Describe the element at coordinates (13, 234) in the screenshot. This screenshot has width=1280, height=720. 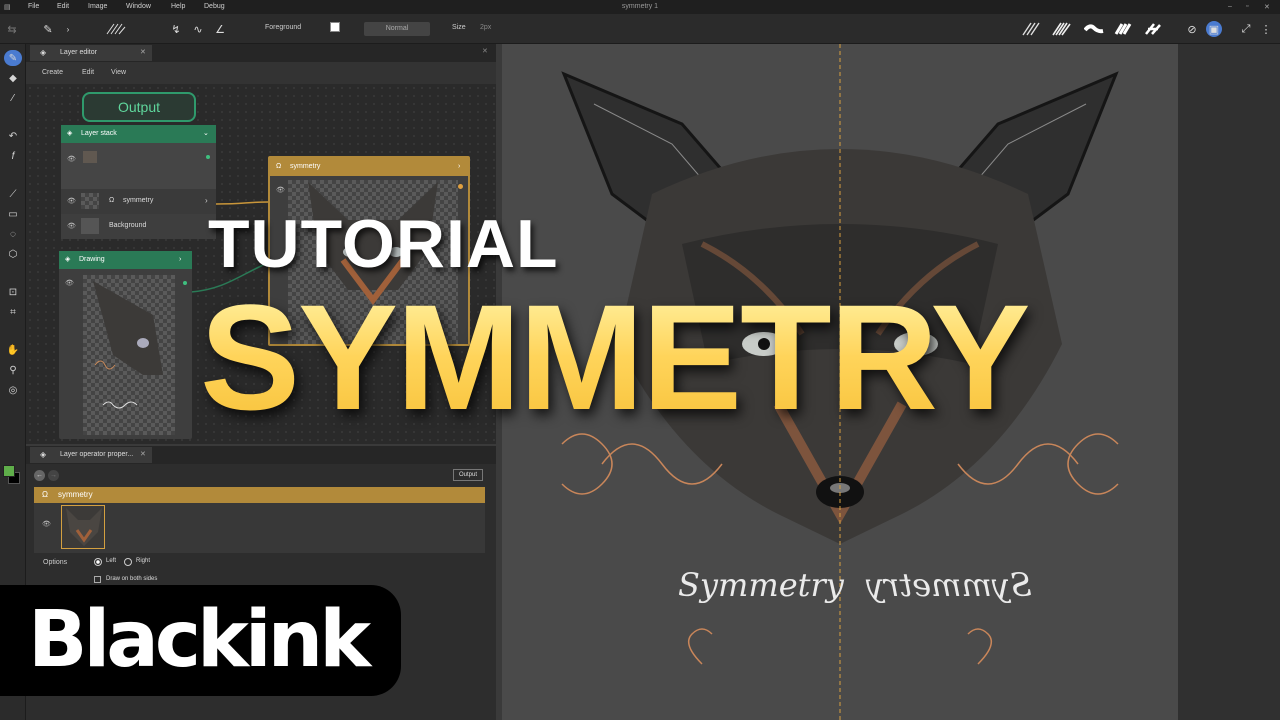
I see `lasso-tool-icon: ◌` at that location.